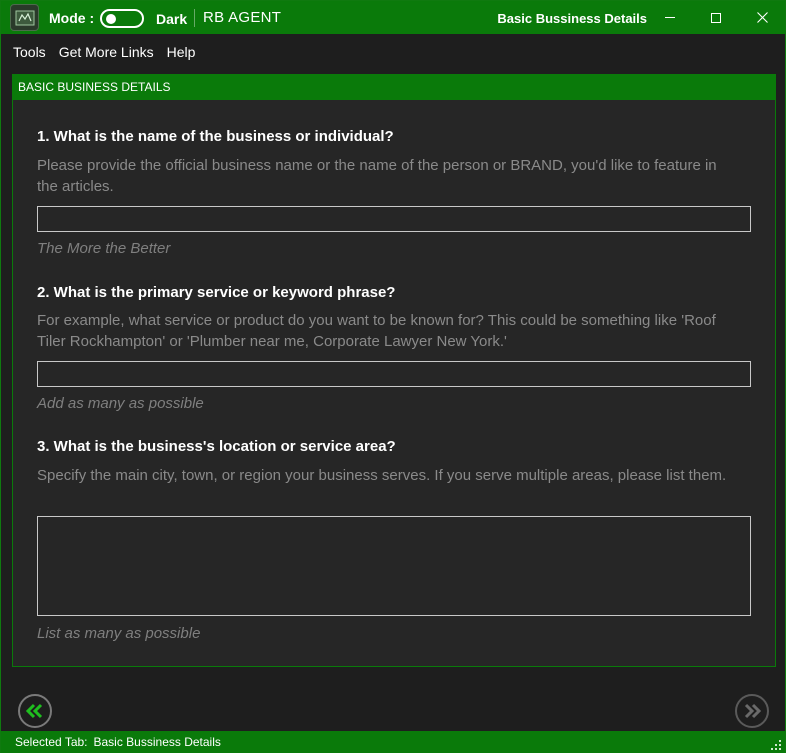 This screenshot has height=753, width=786. What do you see at coordinates (119, 633) in the screenshot?
I see `question-3-hint: List as many as possible` at bounding box center [119, 633].